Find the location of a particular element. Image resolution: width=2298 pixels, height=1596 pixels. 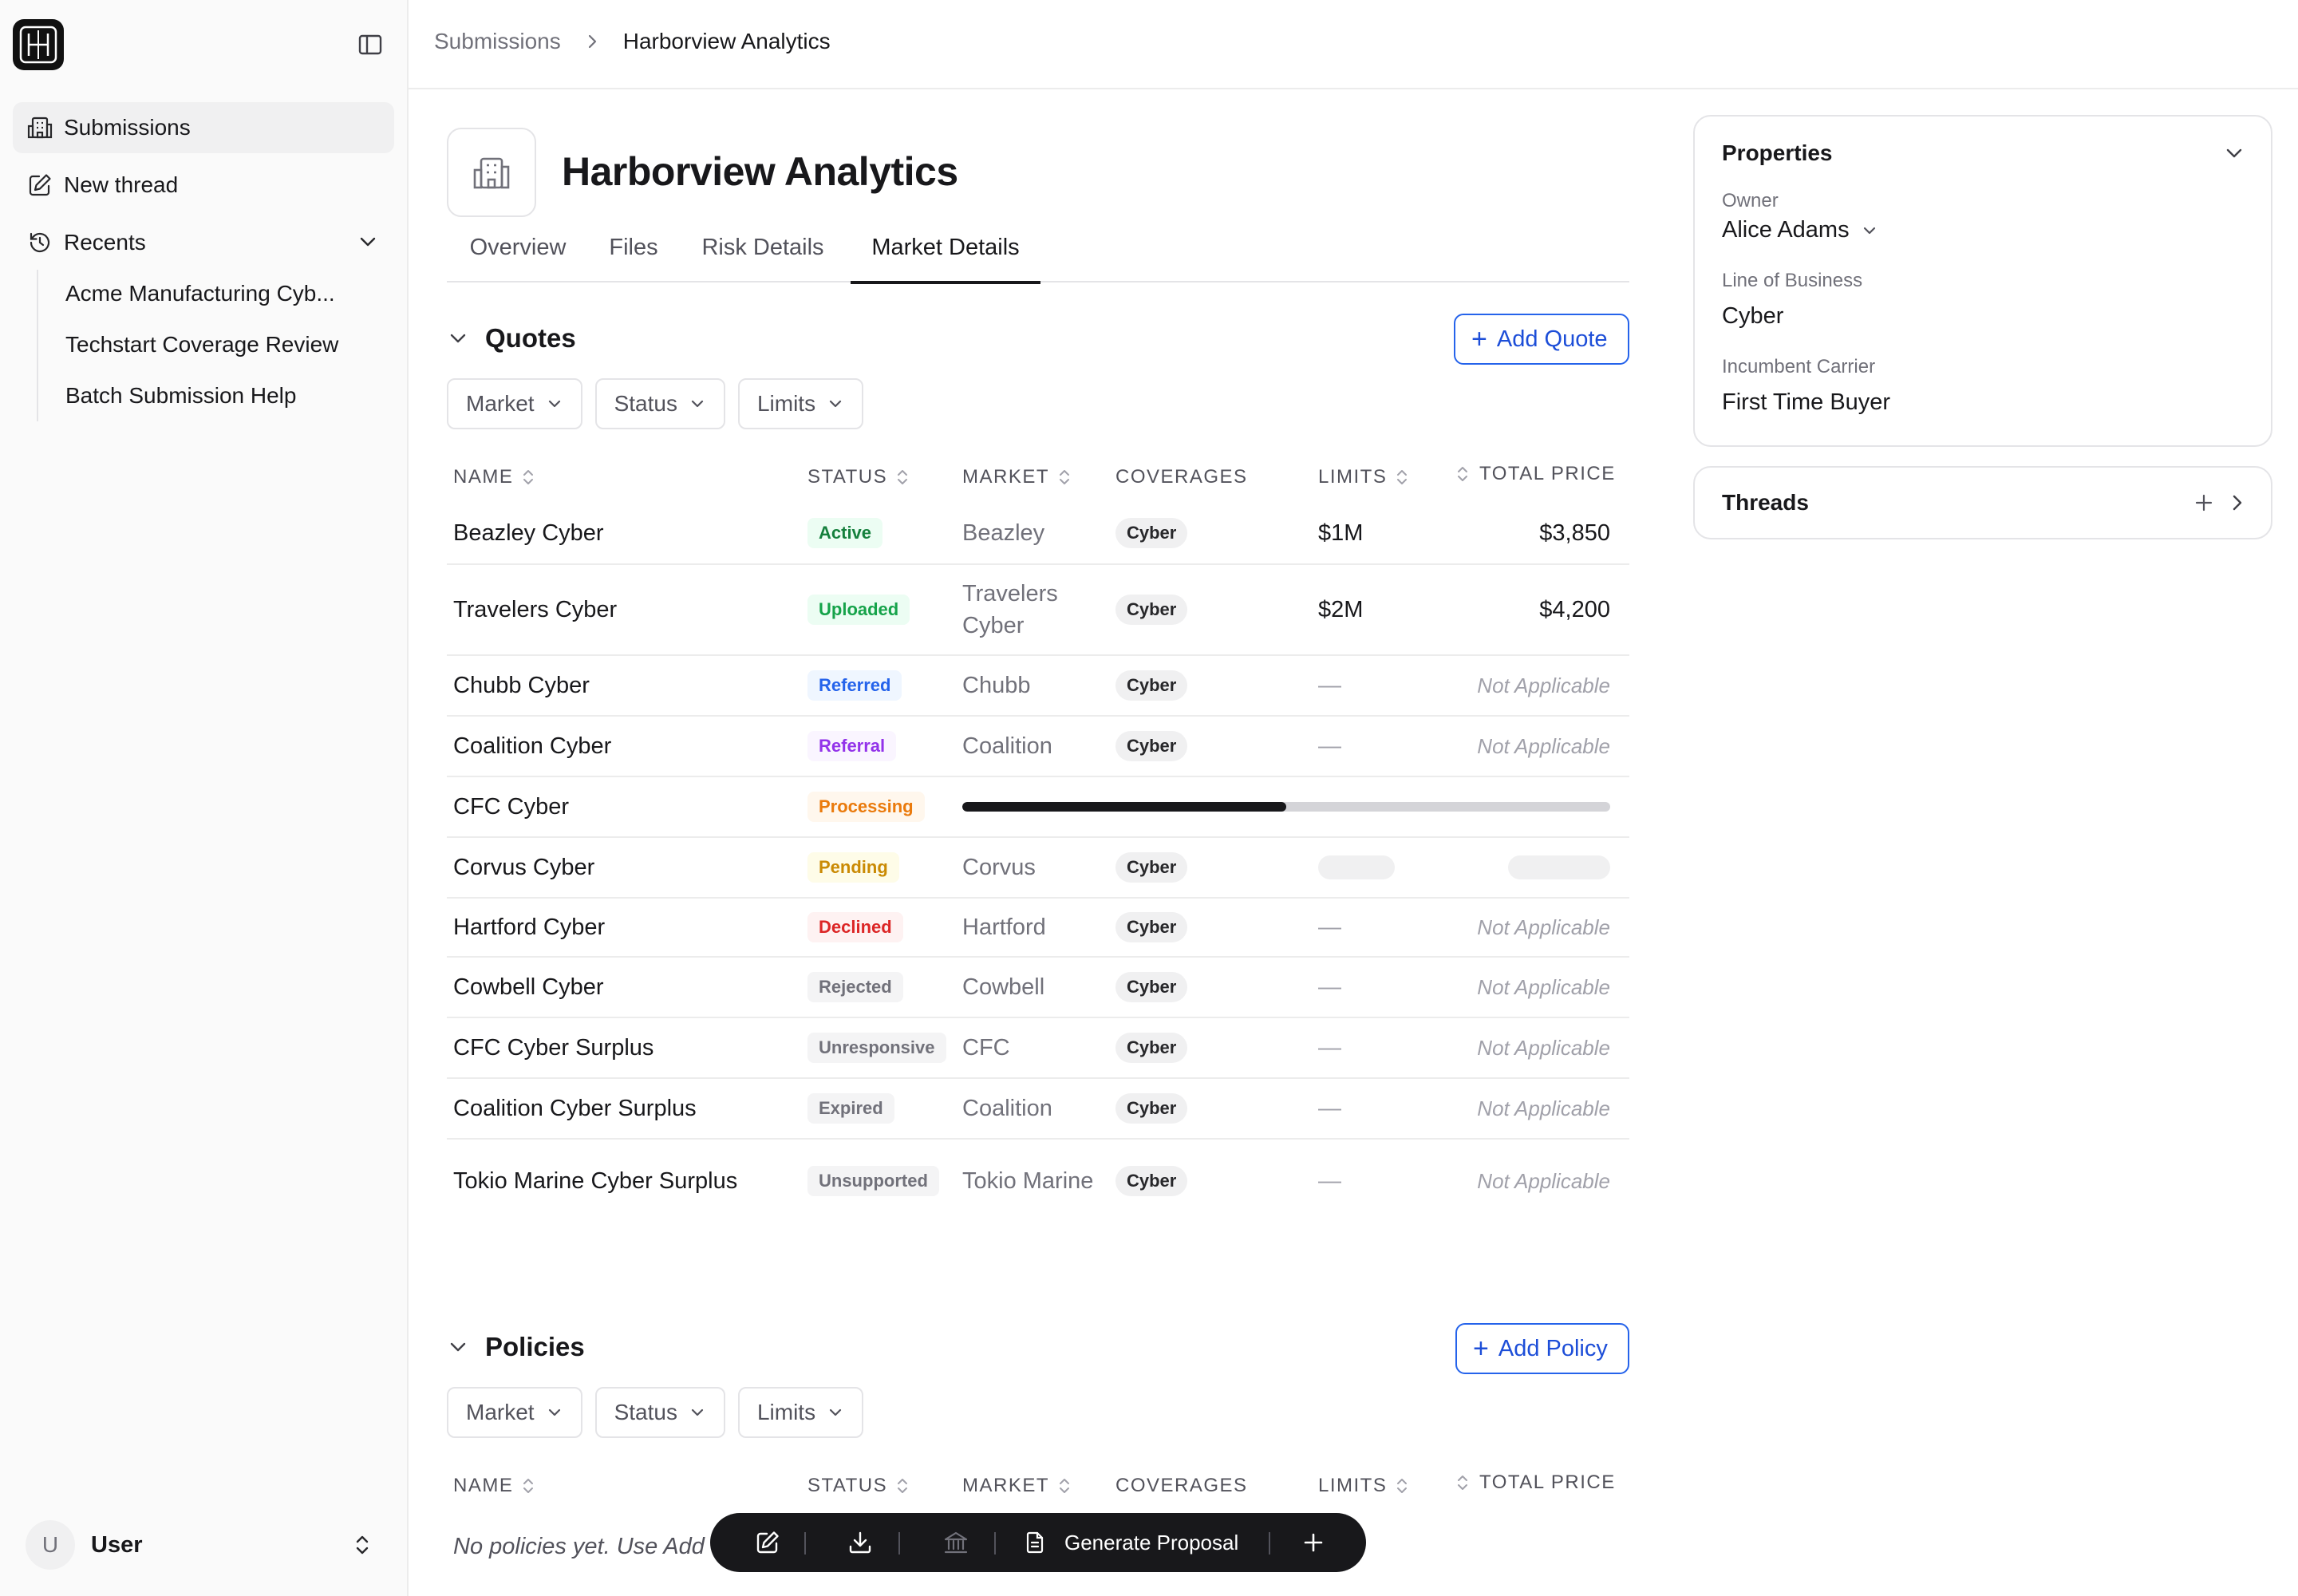

table-row: Corvus Cyber Pending Corvus Cyber is located at coordinates (1038, 868).